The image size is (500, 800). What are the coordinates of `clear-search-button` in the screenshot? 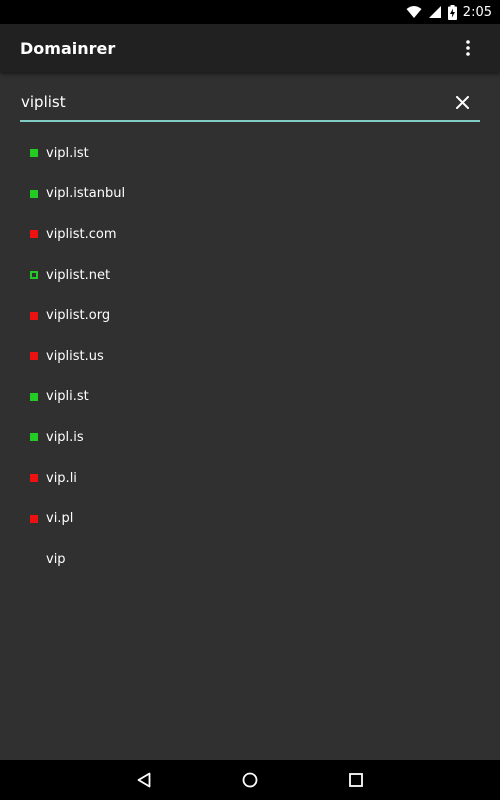 It's located at (462, 102).